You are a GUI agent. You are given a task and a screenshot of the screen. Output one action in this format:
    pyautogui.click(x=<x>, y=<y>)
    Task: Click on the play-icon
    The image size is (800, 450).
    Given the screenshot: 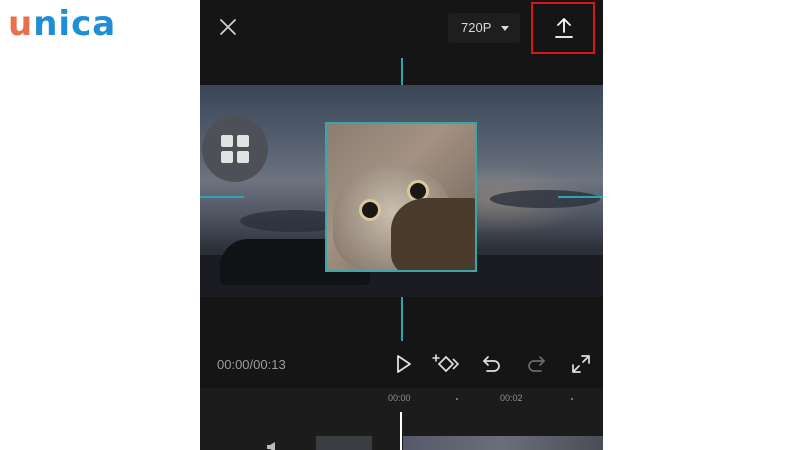 What is the action you would take?
    pyautogui.click(x=403, y=364)
    